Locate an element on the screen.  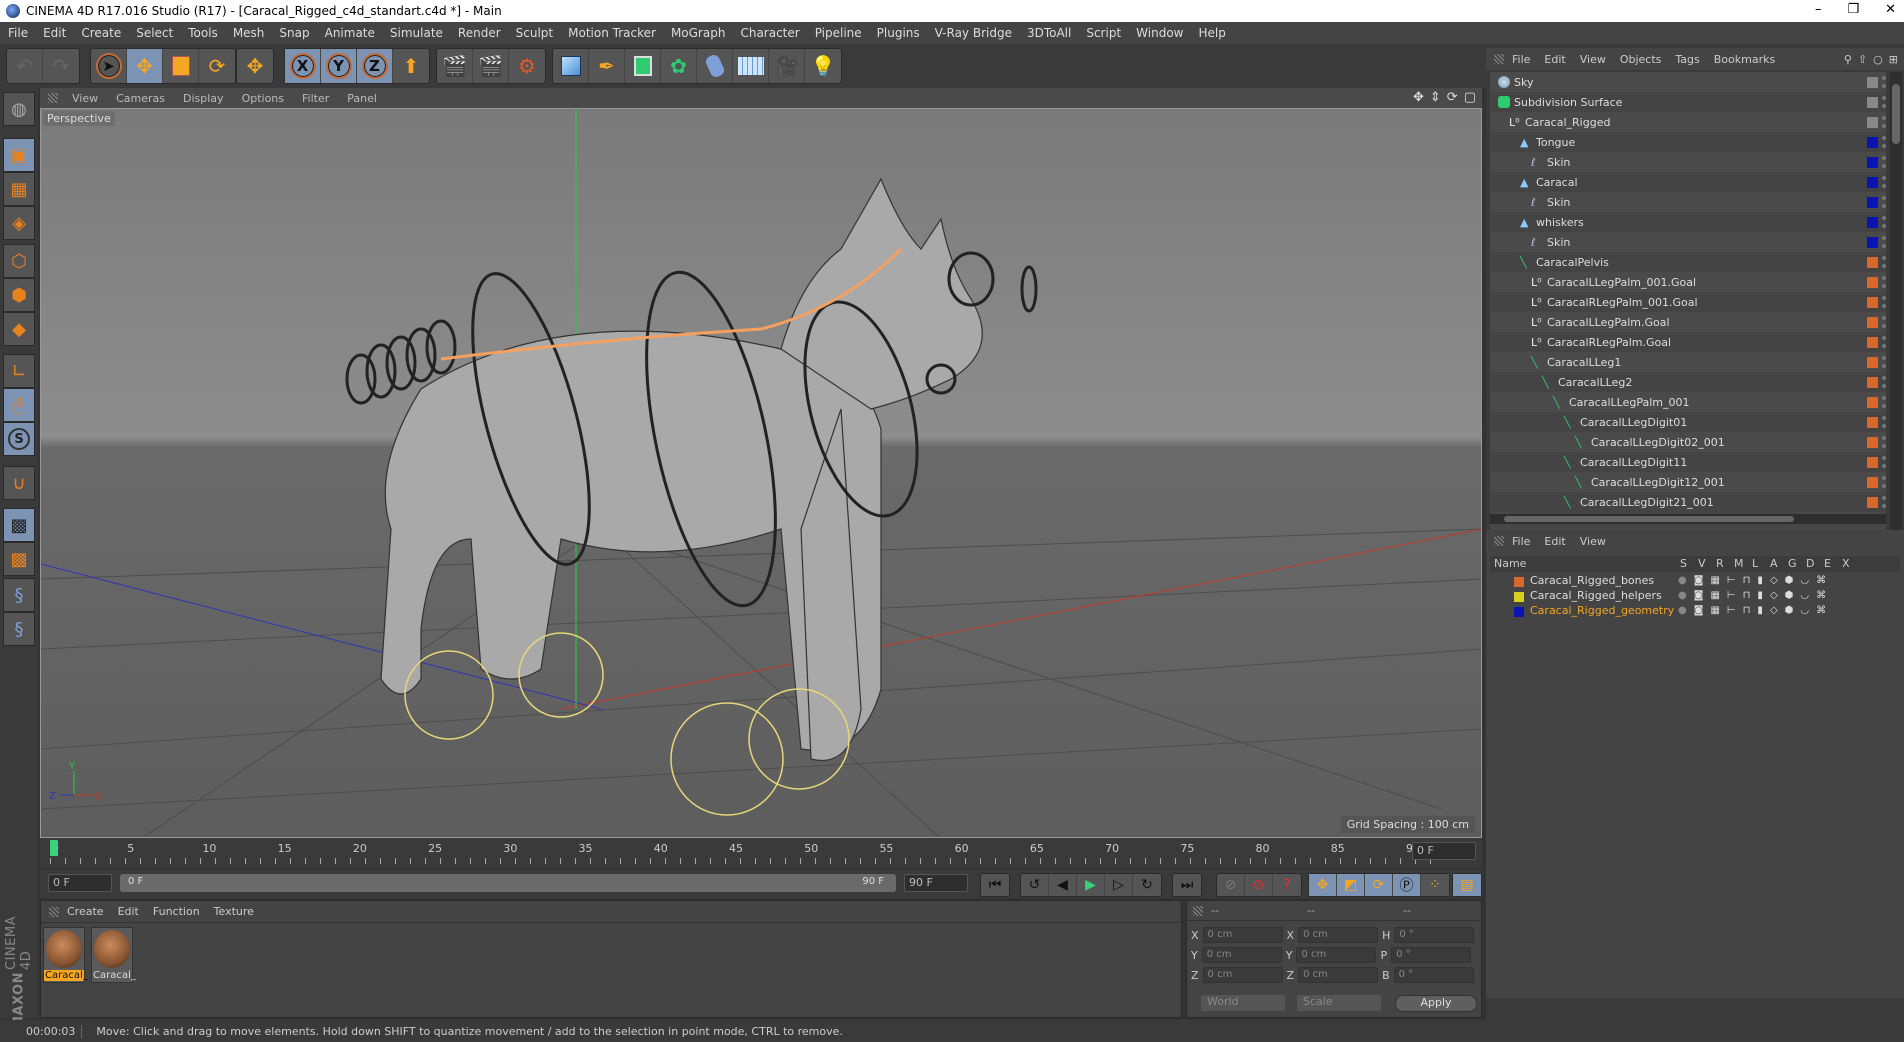
menu-snap: Snap is located at coordinates (294, 33).